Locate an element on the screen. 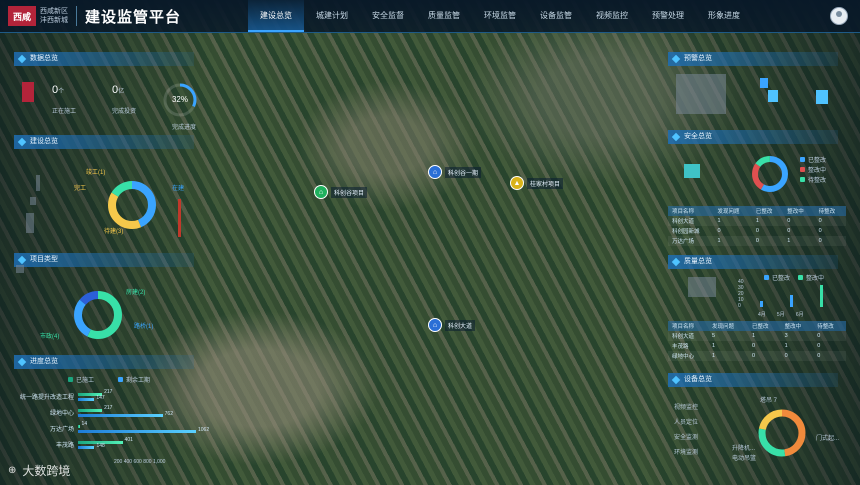  tab-overview: 建设总览 is located at coordinates (276, 16).